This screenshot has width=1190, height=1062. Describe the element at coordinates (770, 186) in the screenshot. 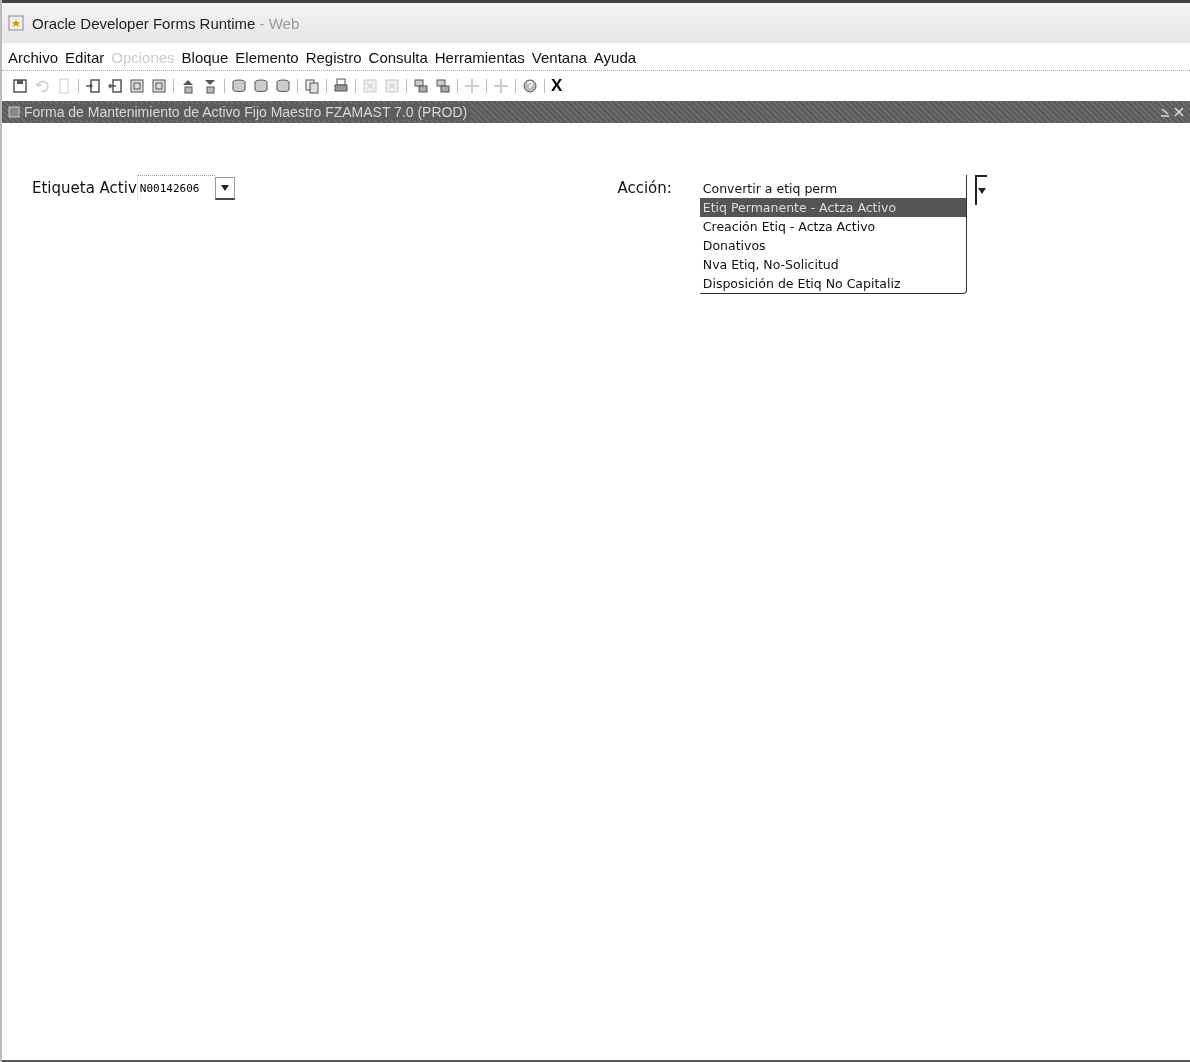

I see `combo-value: Convertir a etiq perm` at that location.